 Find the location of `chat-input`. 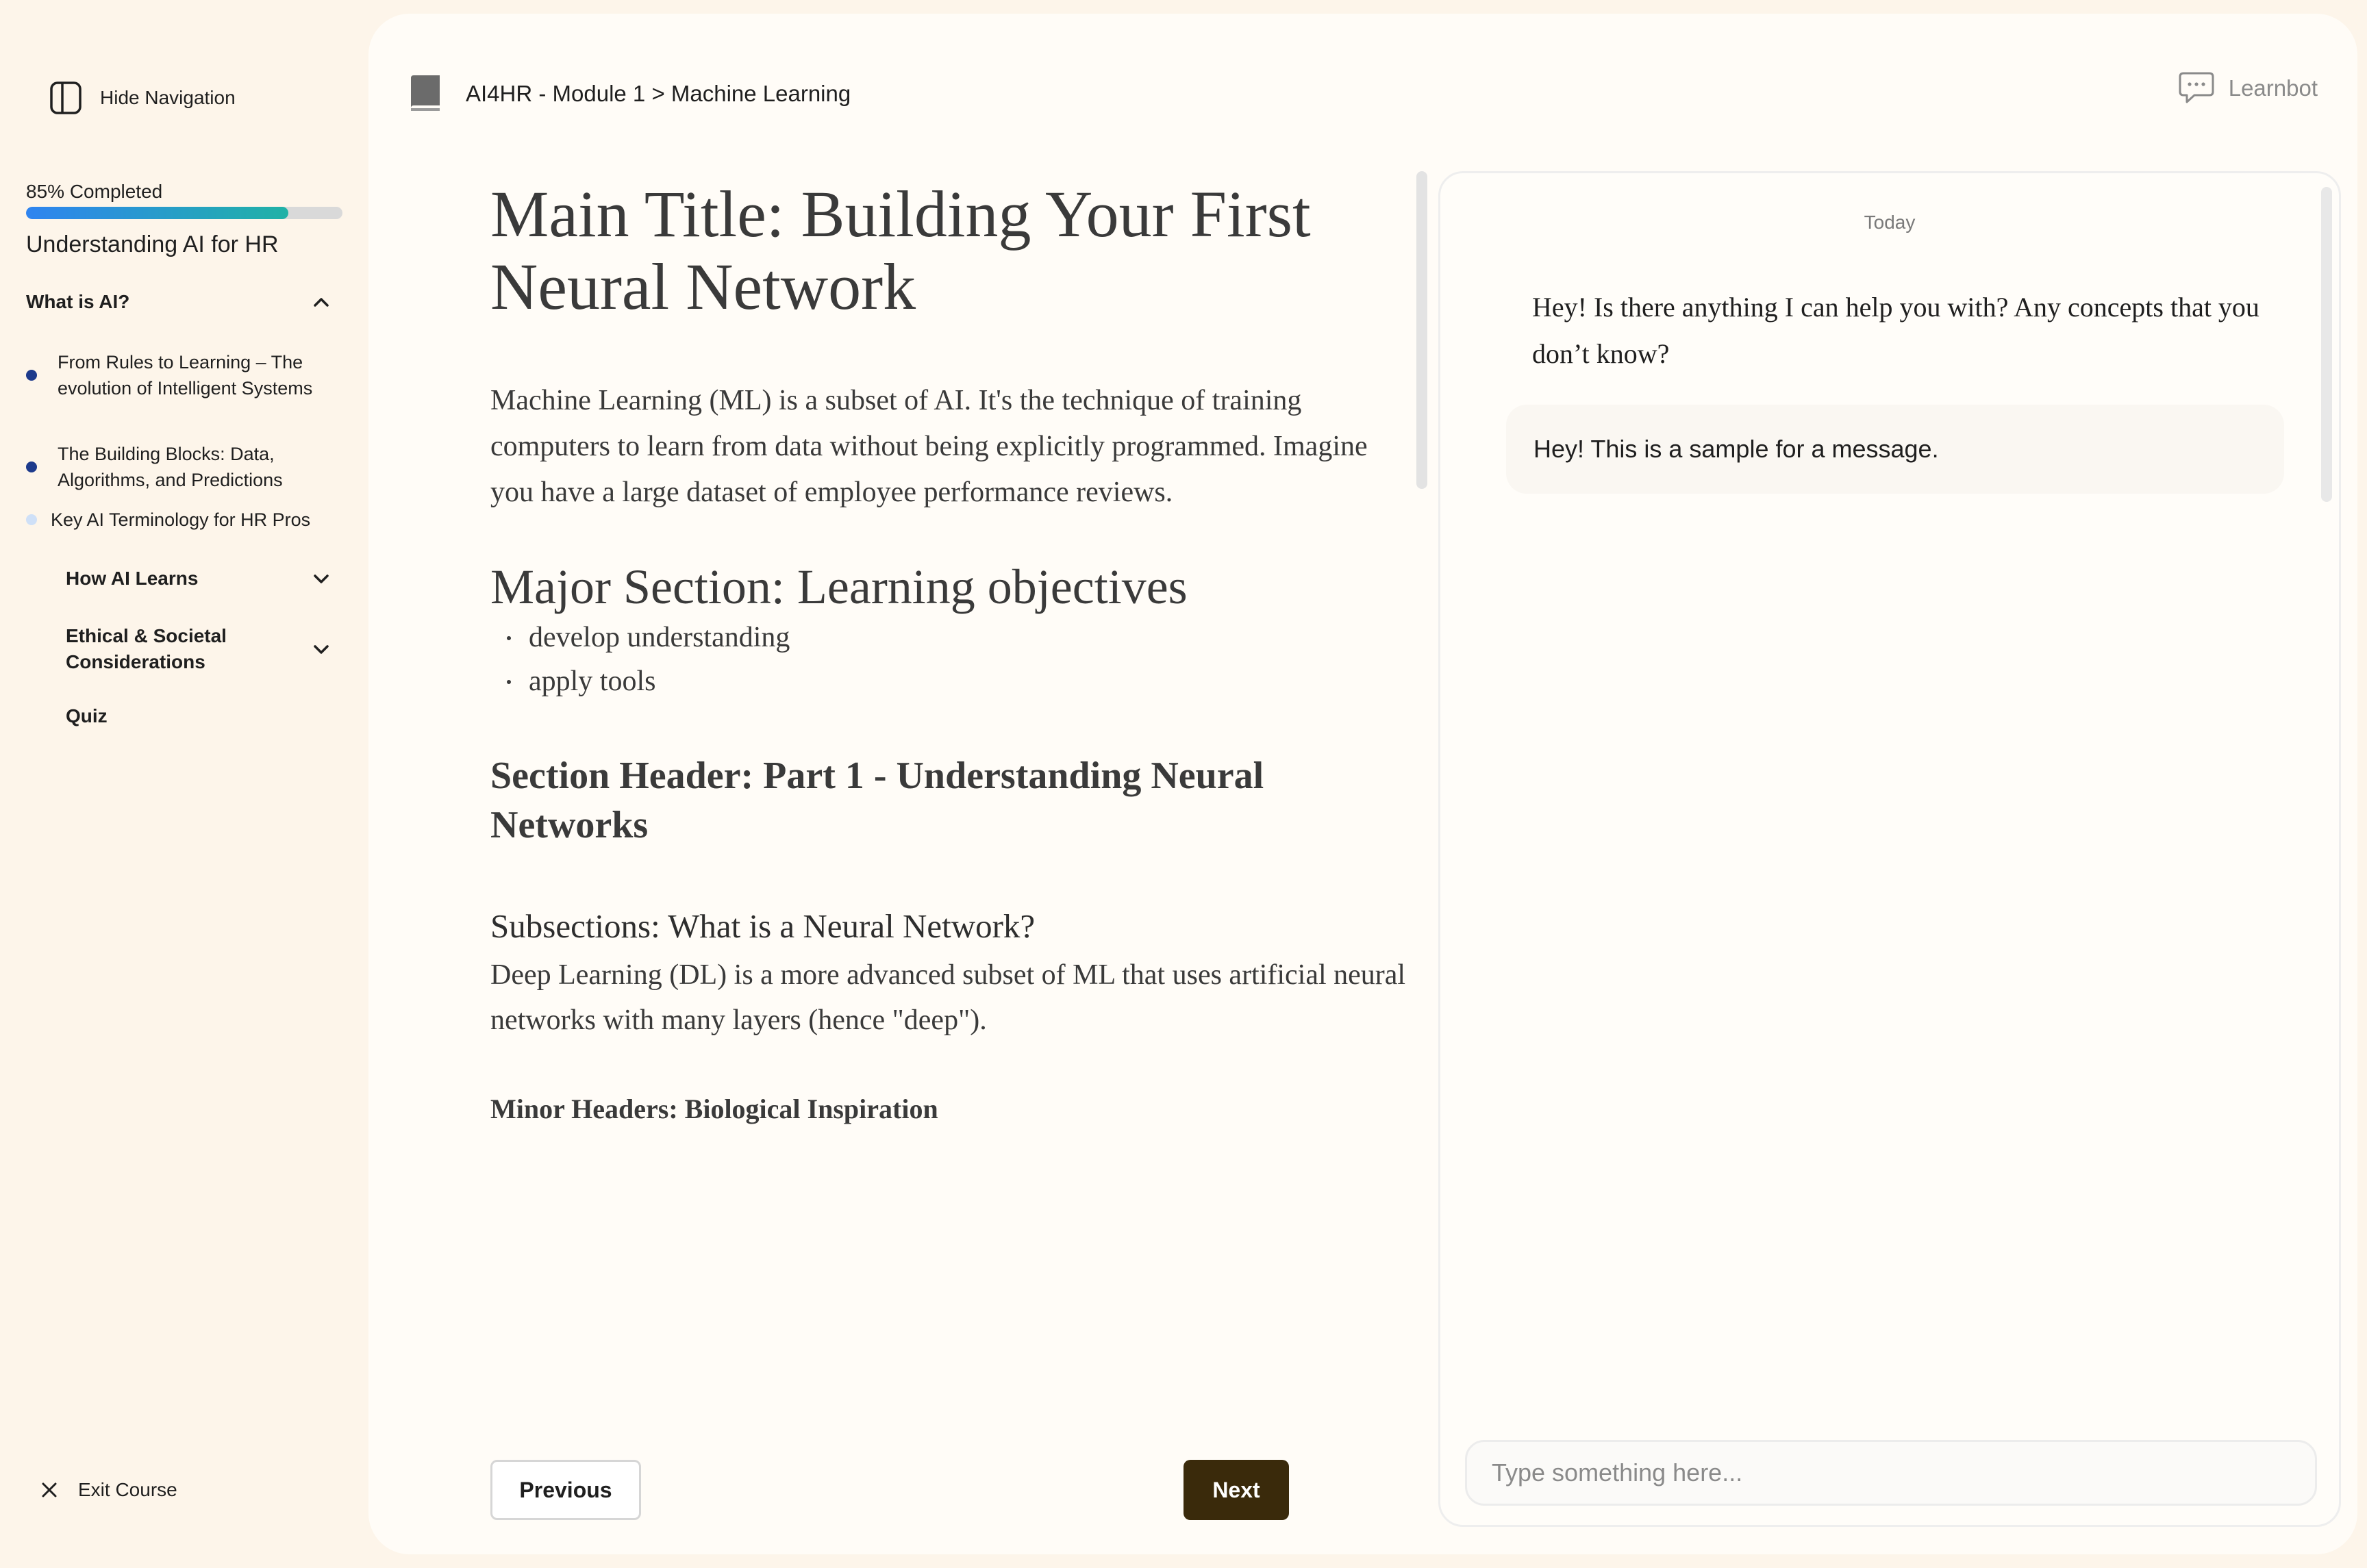

chat-input is located at coordinates (1891, 1473).